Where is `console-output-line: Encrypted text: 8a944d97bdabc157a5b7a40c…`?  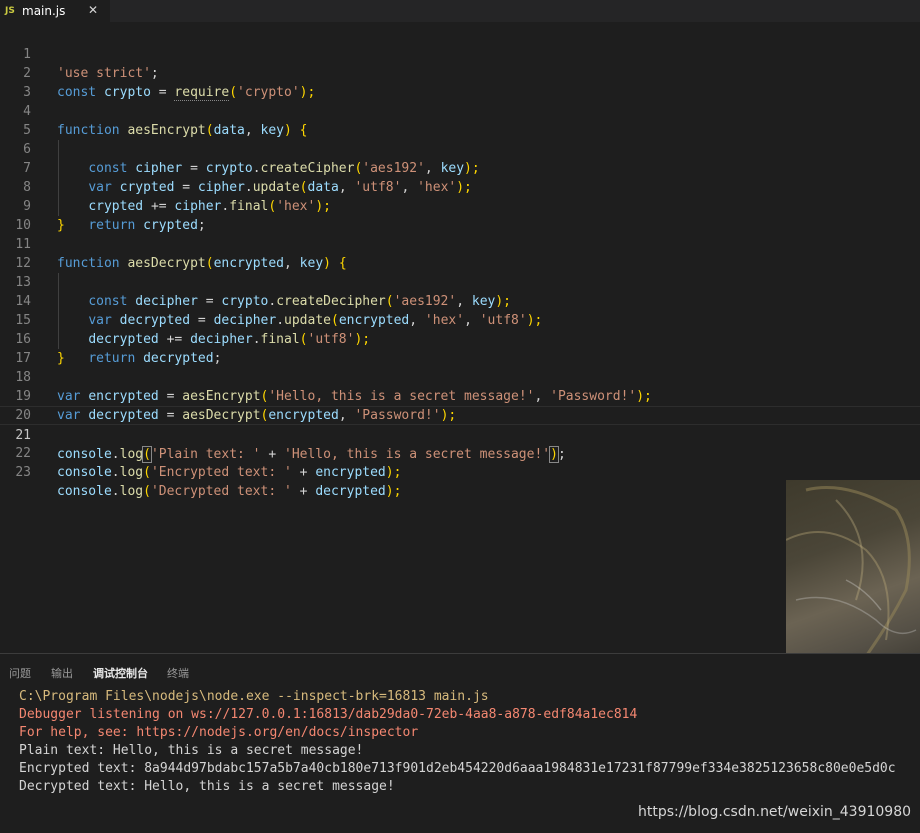
console-output-line: Encrypted text: 8a944d97bdabc157a5b7a40c… is located at coordinates (457, 768).